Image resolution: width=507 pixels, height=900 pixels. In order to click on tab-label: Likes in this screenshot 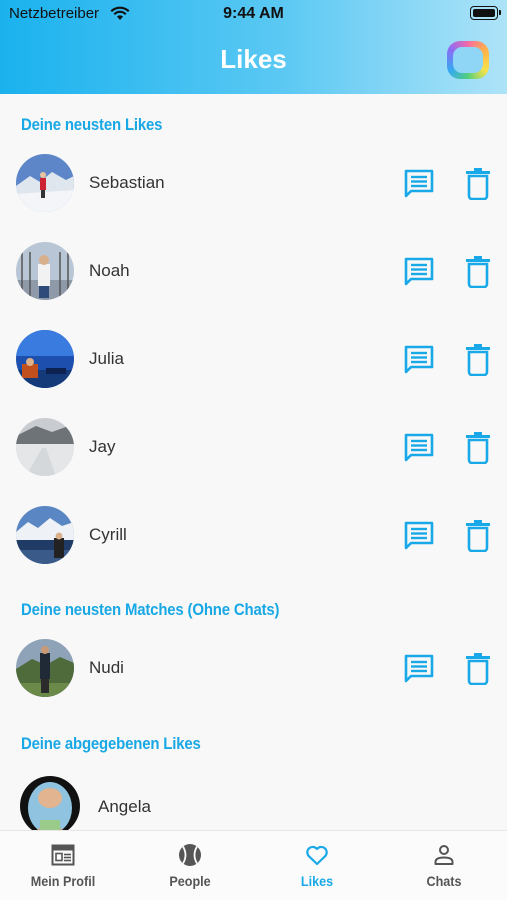, I will do `click(317, 881)`.